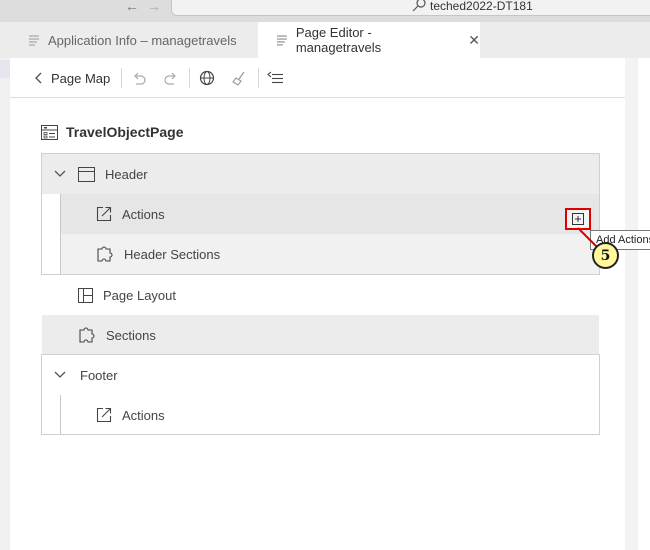 The image size is (650, 550). Describe the element at coordinates (325, 11) in the screenshot. I see `title-bar: ← → teched2022-DT181` at that location.